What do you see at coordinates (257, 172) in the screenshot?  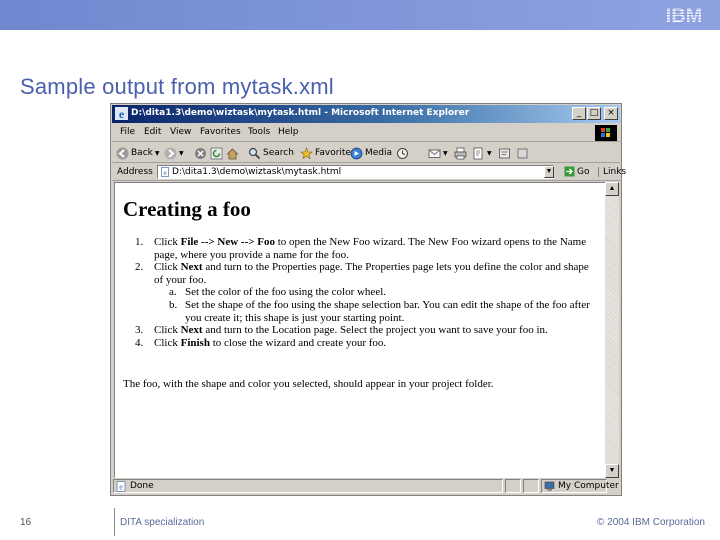 I see `address-value: D:\dita1.3\demo\wiztask\mytask.html` at bounding box center [257, 172].